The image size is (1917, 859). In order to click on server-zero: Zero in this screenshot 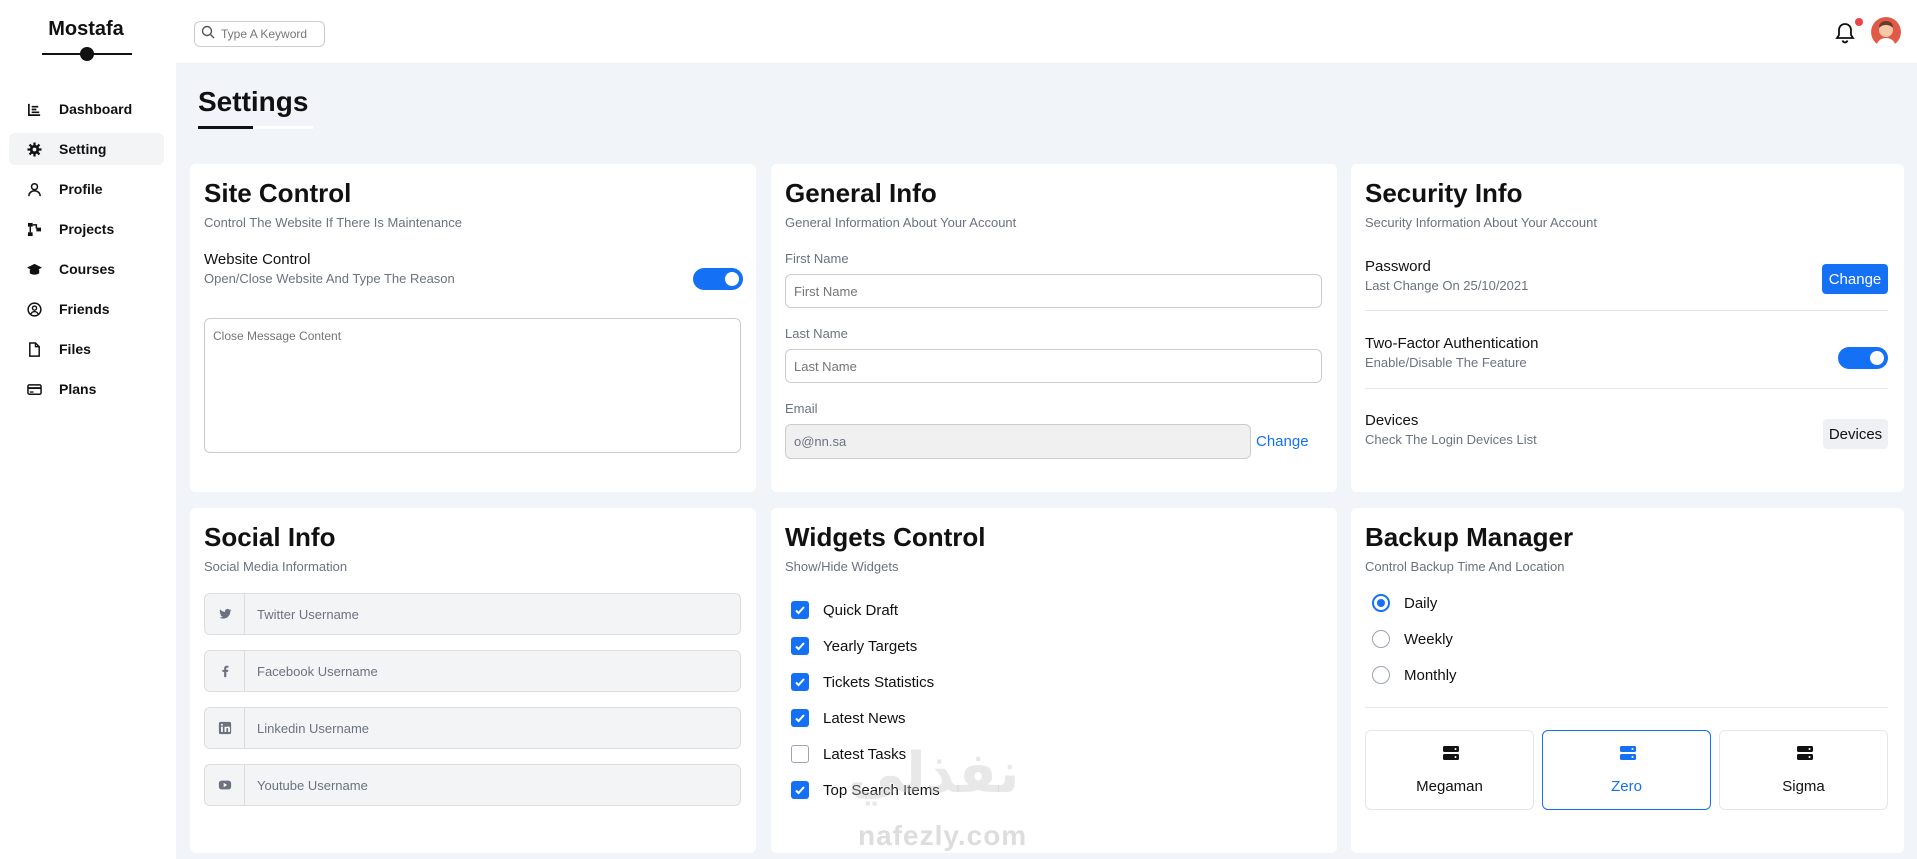, I will do `click(1626, 770)`.